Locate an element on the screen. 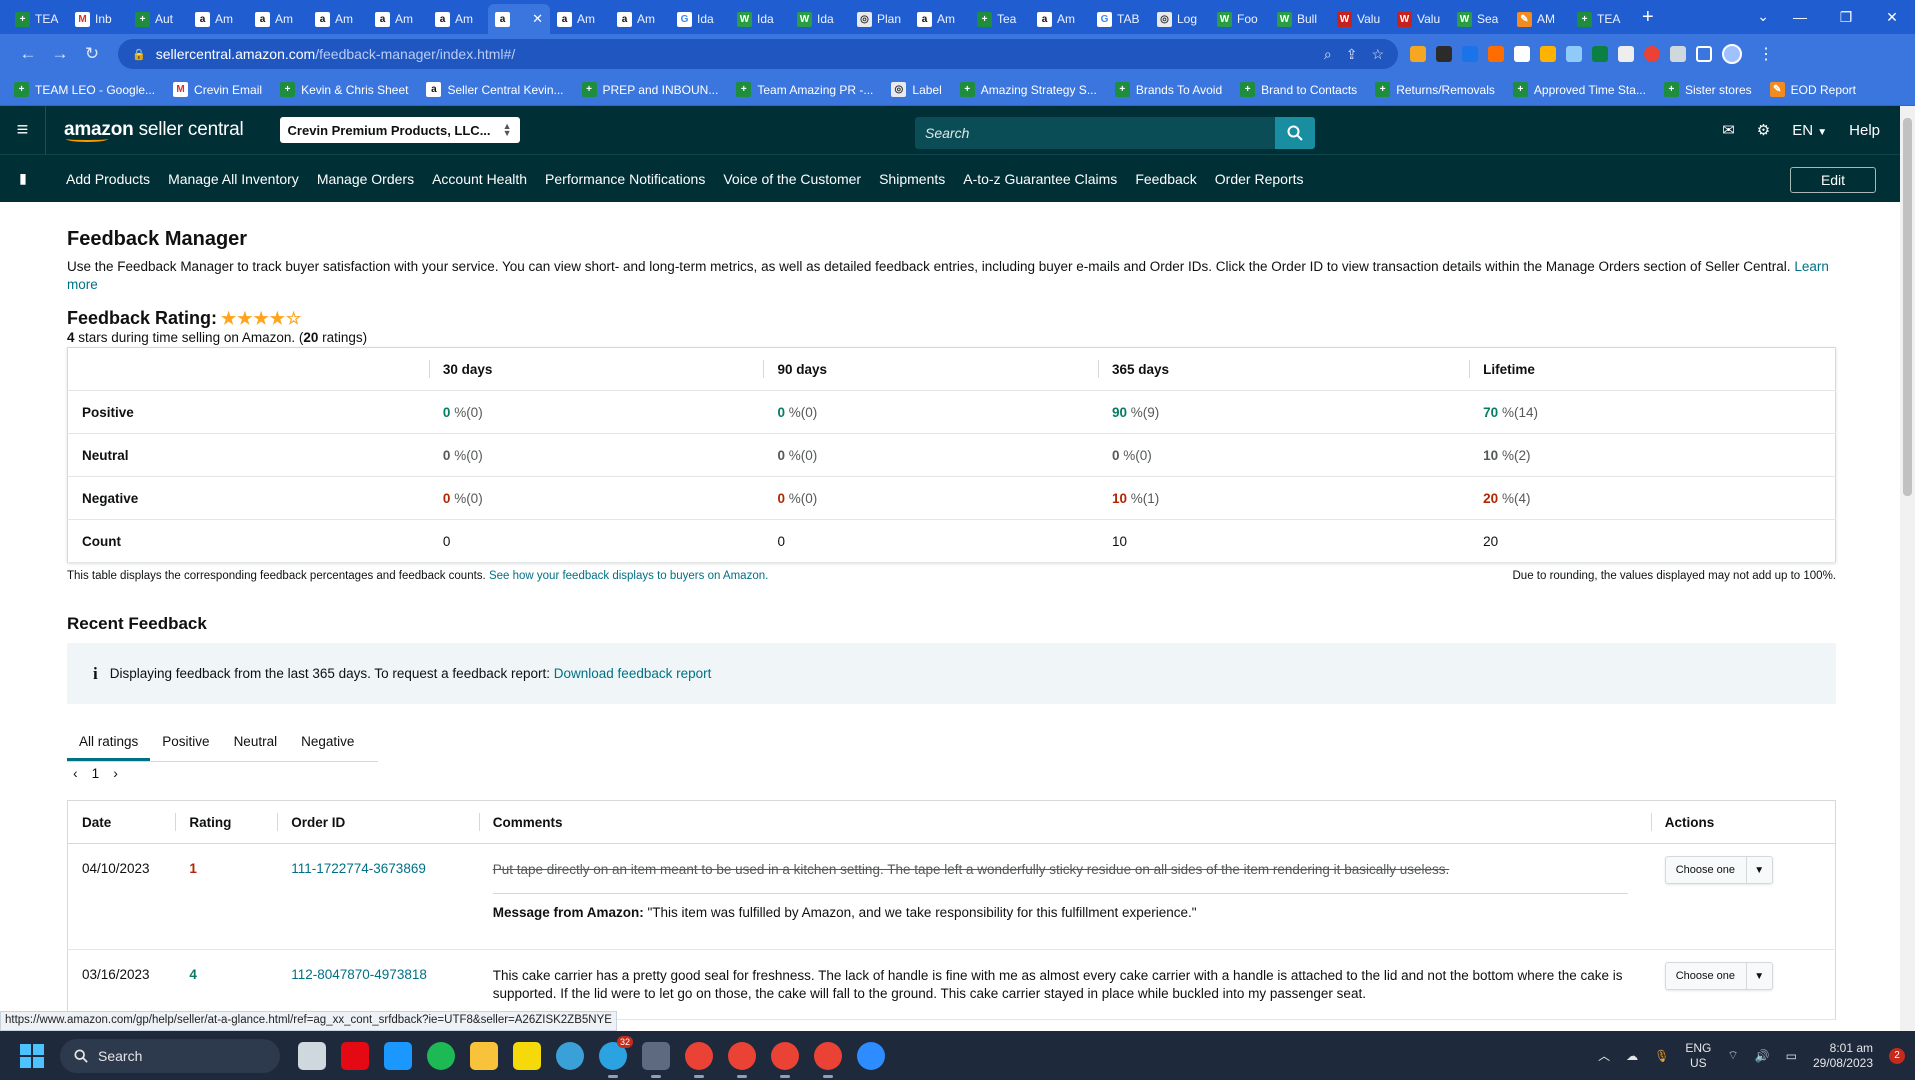  close-window-icon: ✕ is located at coordinates (1892, 17).